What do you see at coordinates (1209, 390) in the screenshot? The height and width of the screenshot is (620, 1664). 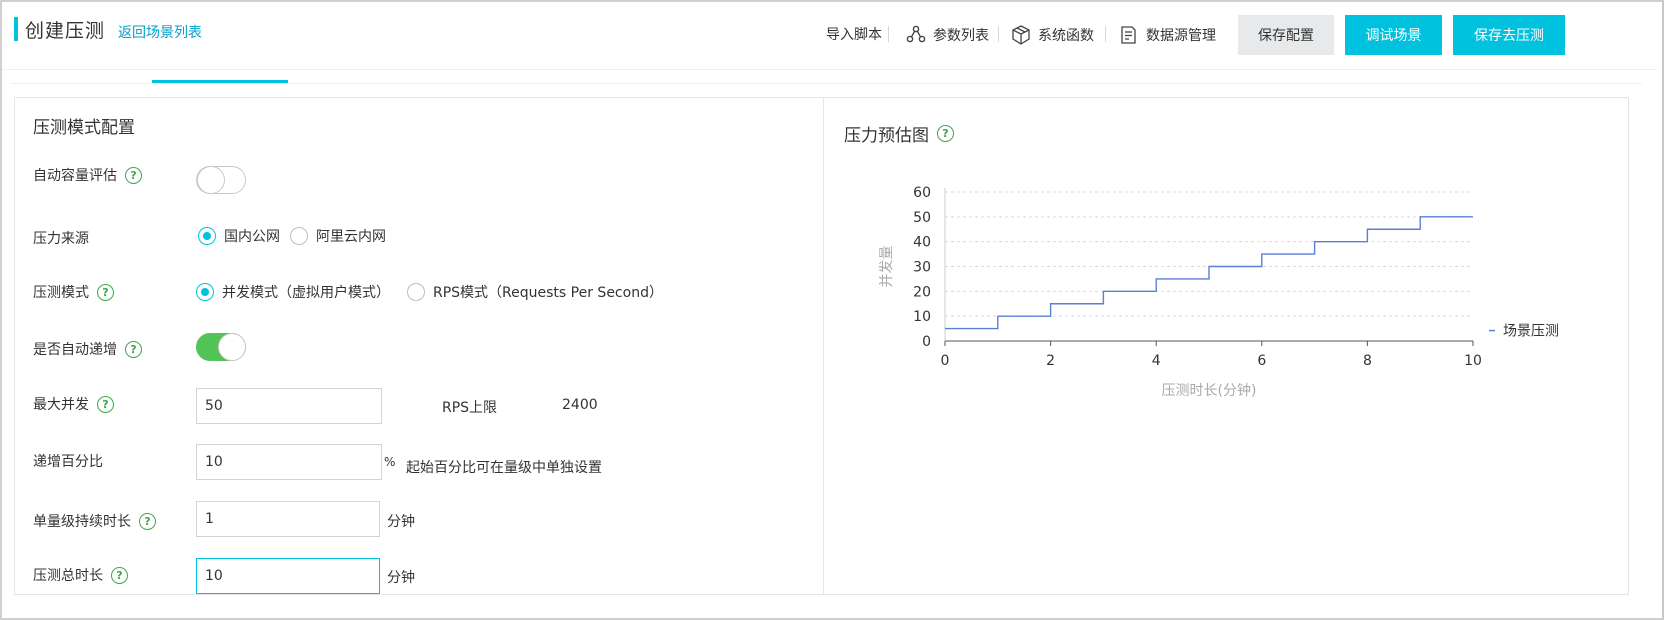 I see `x-axis-title: 压测时长(分钟)` at bounding box center [1209, 390].